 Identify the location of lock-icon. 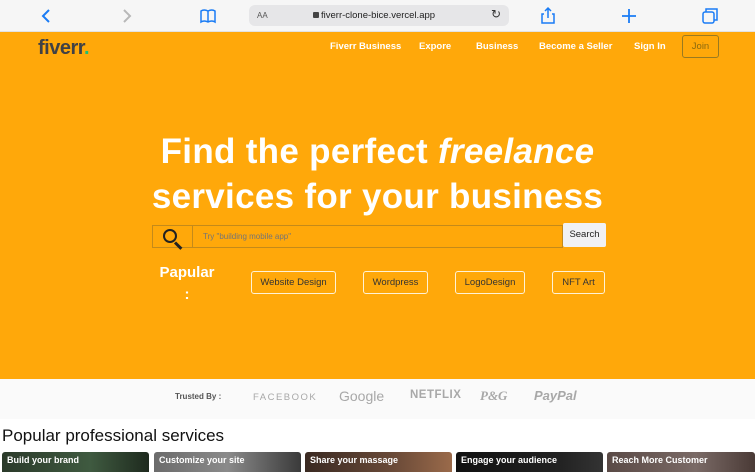
(316, 15).